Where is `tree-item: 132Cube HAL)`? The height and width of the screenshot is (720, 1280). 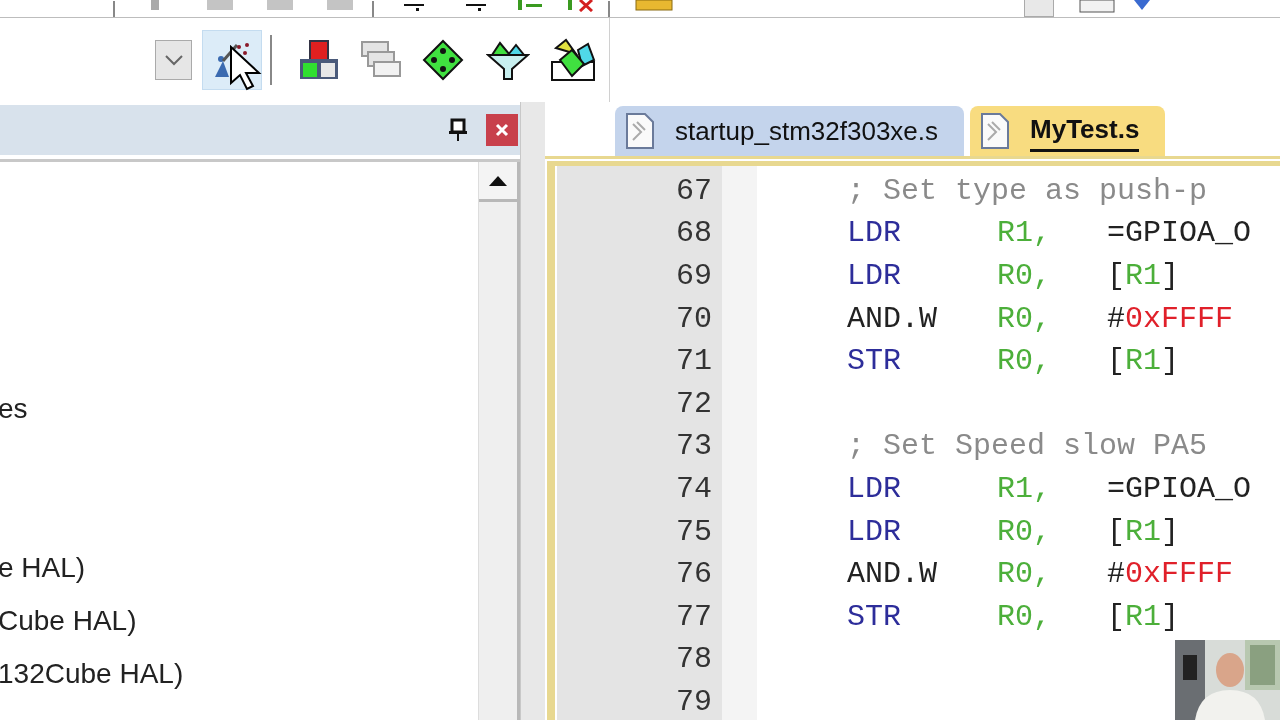
tree-item: 132Cube HAL) is located at coordinates (92, 673).